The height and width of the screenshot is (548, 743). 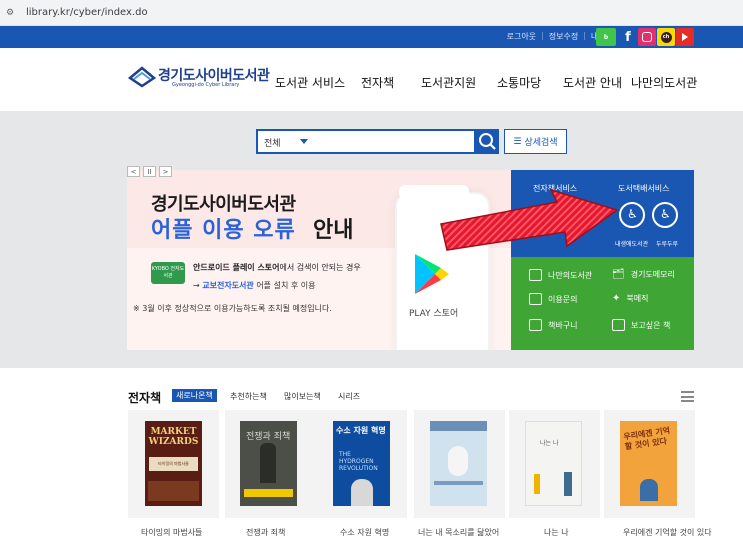 What do you see at coordinates (667, 532) in the screenshot?
I see `book-title: 우리에겐 기억할 것이 있다` at bounding box center [667, 532].